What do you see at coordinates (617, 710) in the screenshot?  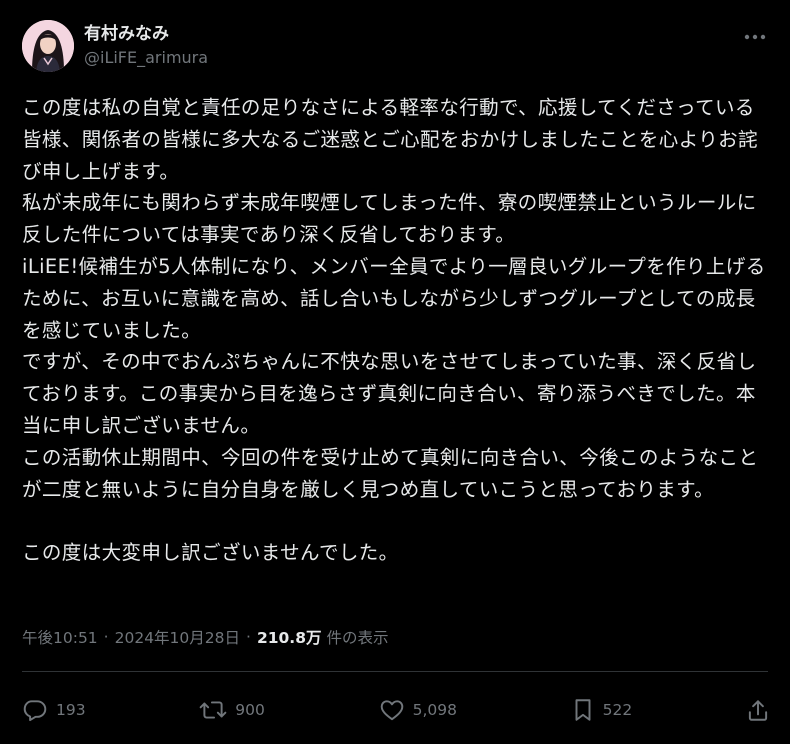 I see `bookmark-count: 522` at bounding box center [617, 710].